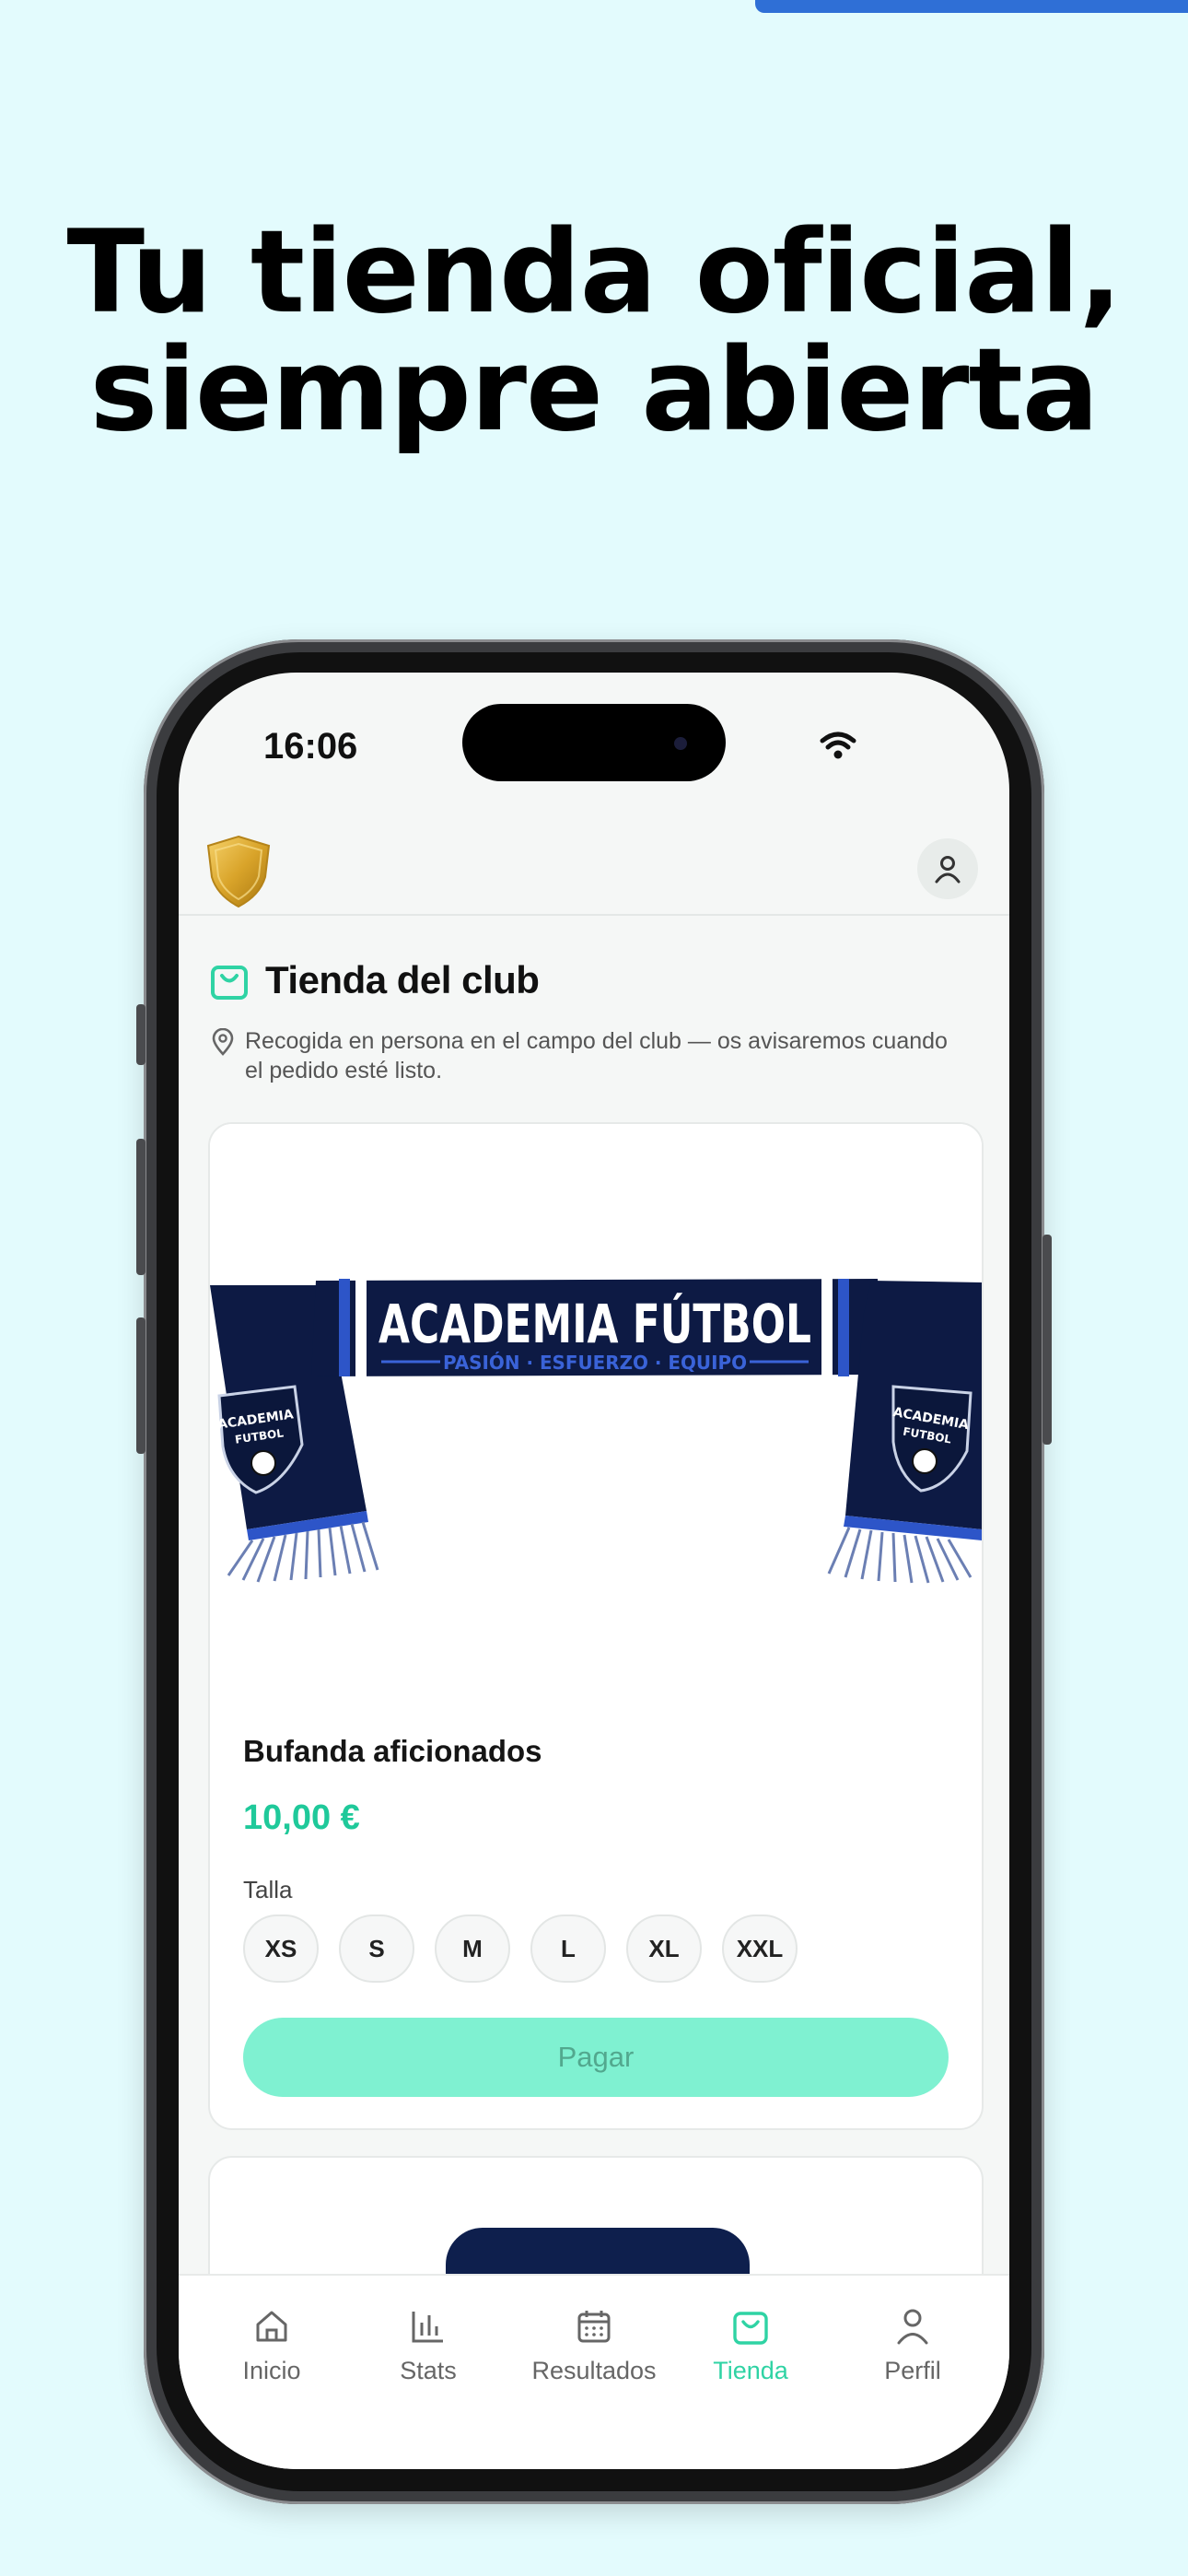 The height and width of the screenshot is (2576, 1188). I want to click on tab-stats: Stats, so click(428, 2344).